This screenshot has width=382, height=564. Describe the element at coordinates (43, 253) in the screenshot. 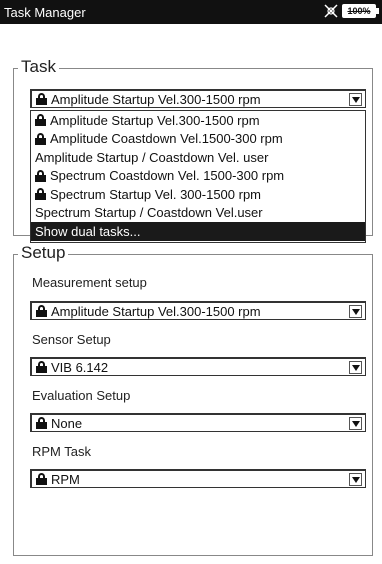

I see `setup-legend: Setup` at that location.